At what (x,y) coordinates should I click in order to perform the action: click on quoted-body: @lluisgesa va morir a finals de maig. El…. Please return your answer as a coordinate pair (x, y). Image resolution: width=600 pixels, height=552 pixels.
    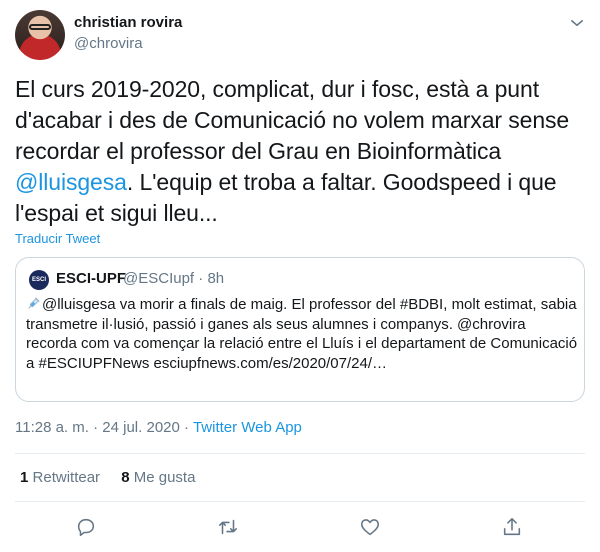
    Looking at the image, I should click on (302, 334).